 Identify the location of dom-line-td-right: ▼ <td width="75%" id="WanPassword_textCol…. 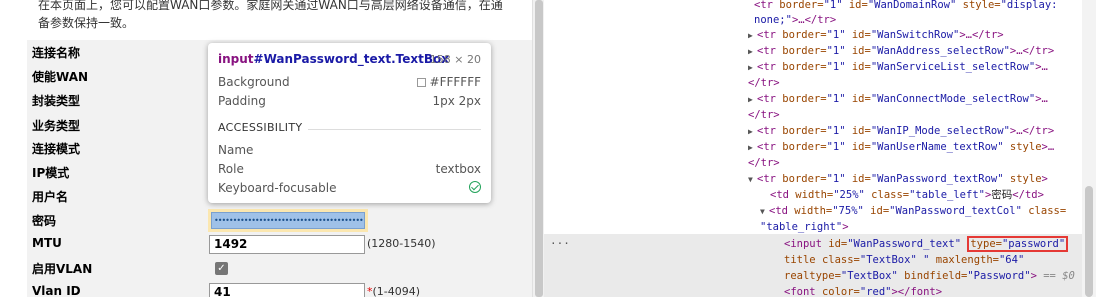
(921, 211).